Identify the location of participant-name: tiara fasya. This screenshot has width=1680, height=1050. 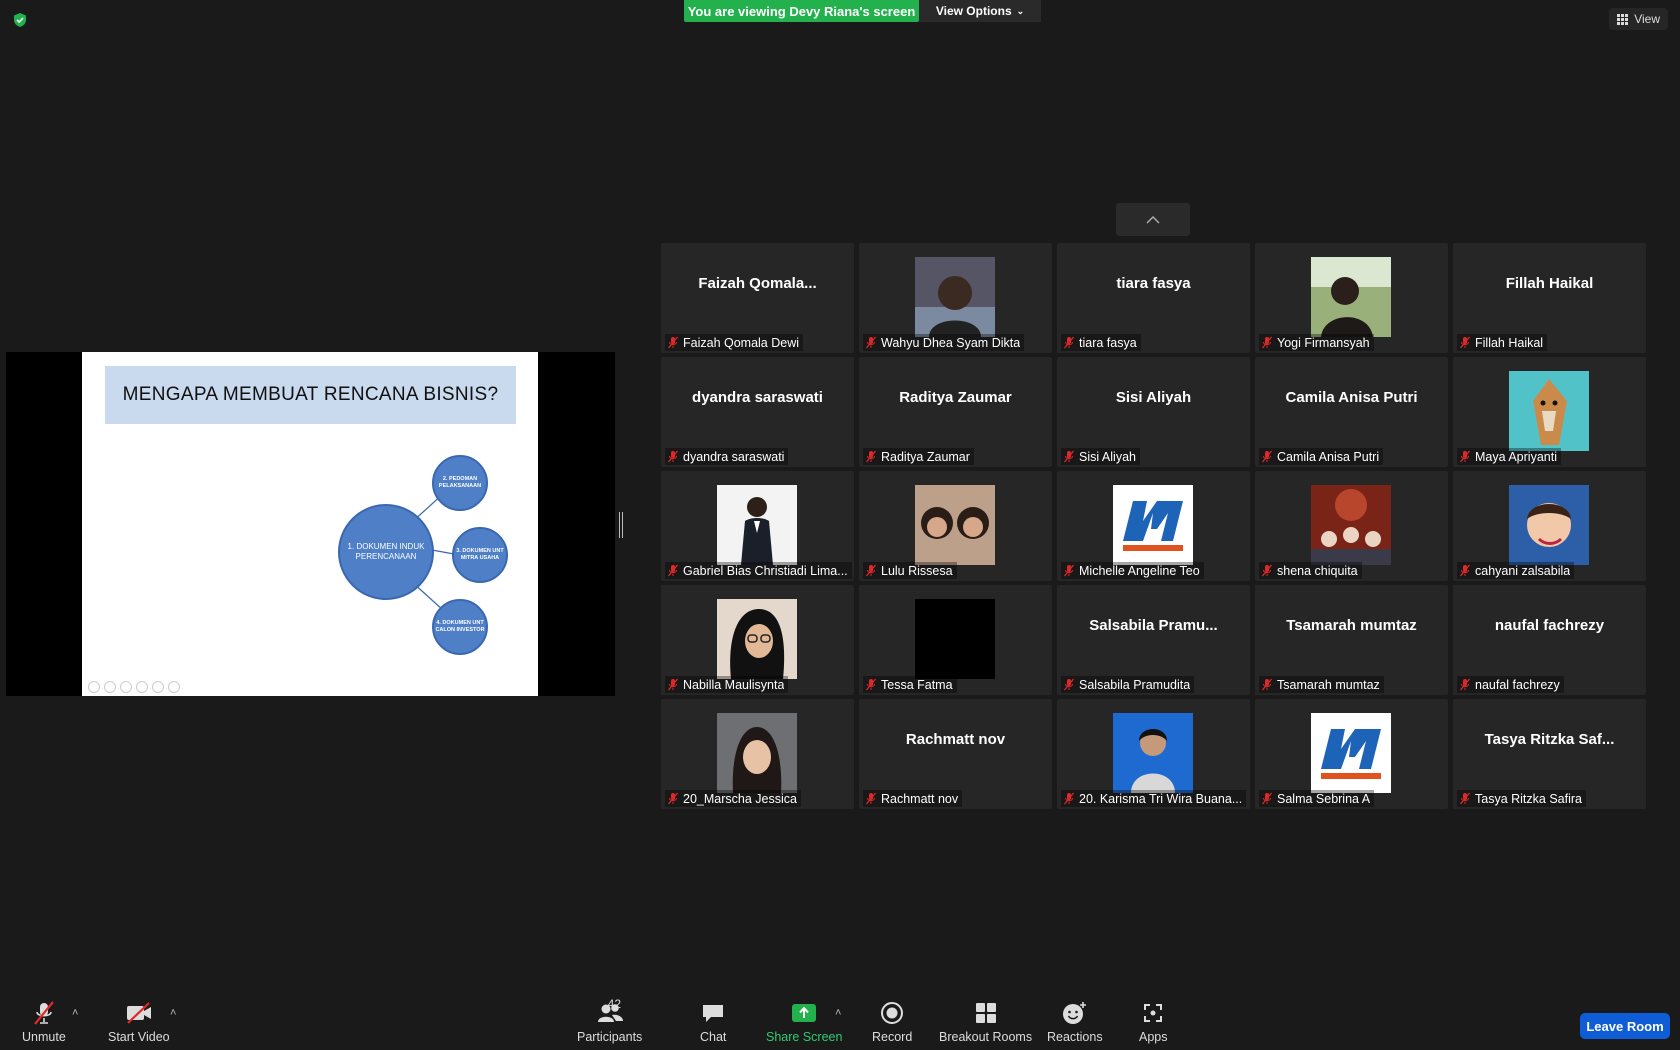
(1108, 342).